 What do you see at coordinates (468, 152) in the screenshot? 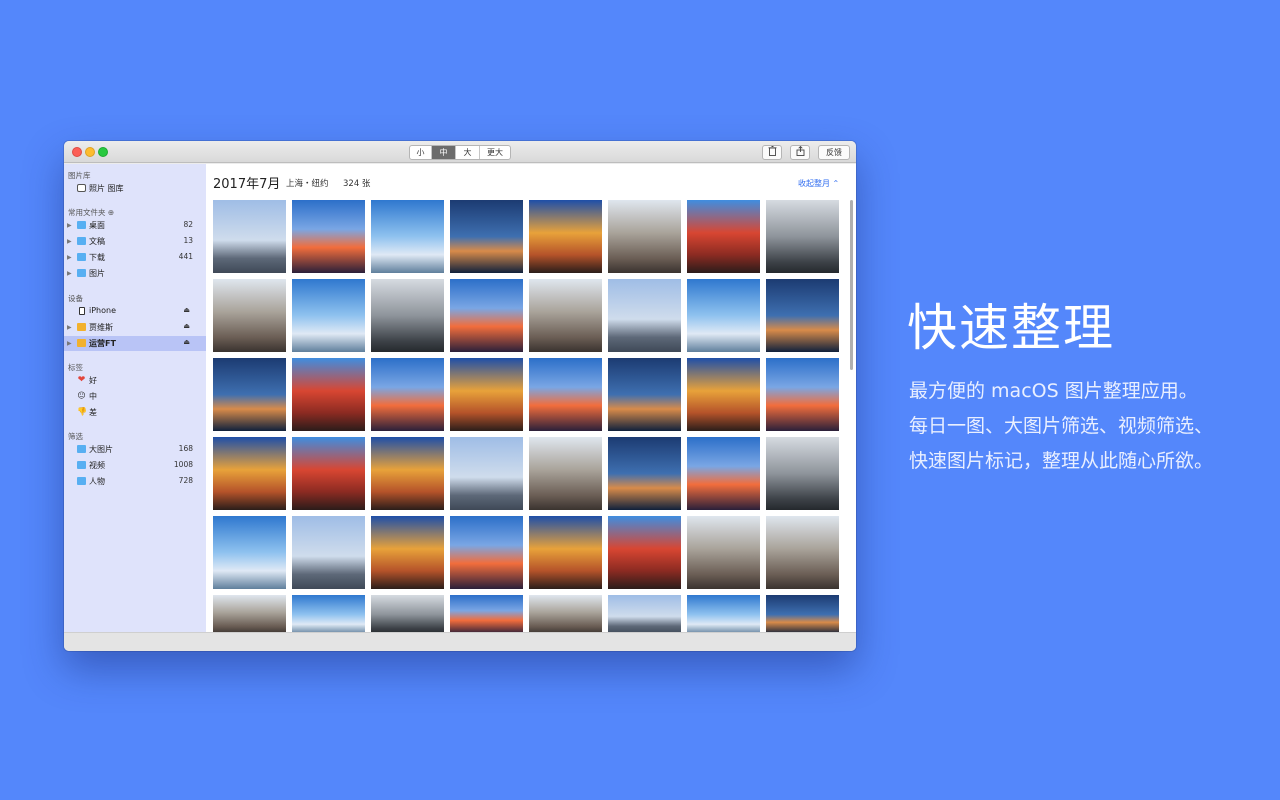
I see `size-large-button: 大` at bounding box center [468, 152].